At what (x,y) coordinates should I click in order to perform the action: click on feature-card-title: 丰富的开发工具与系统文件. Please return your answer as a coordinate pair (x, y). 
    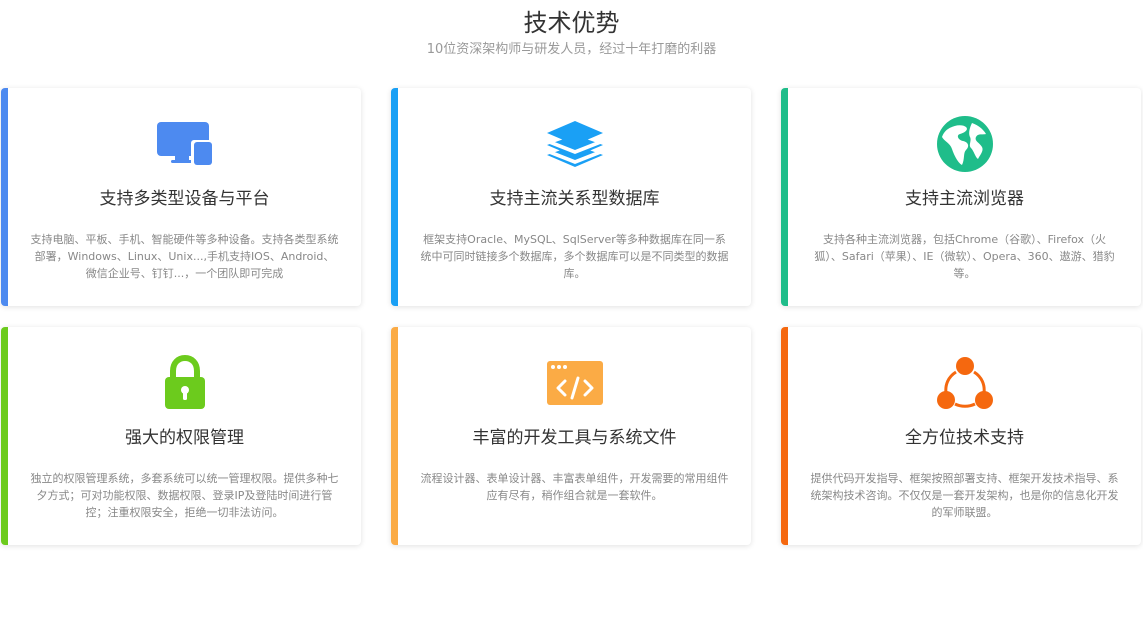
    Looking at the image, I should click on (574, 438).